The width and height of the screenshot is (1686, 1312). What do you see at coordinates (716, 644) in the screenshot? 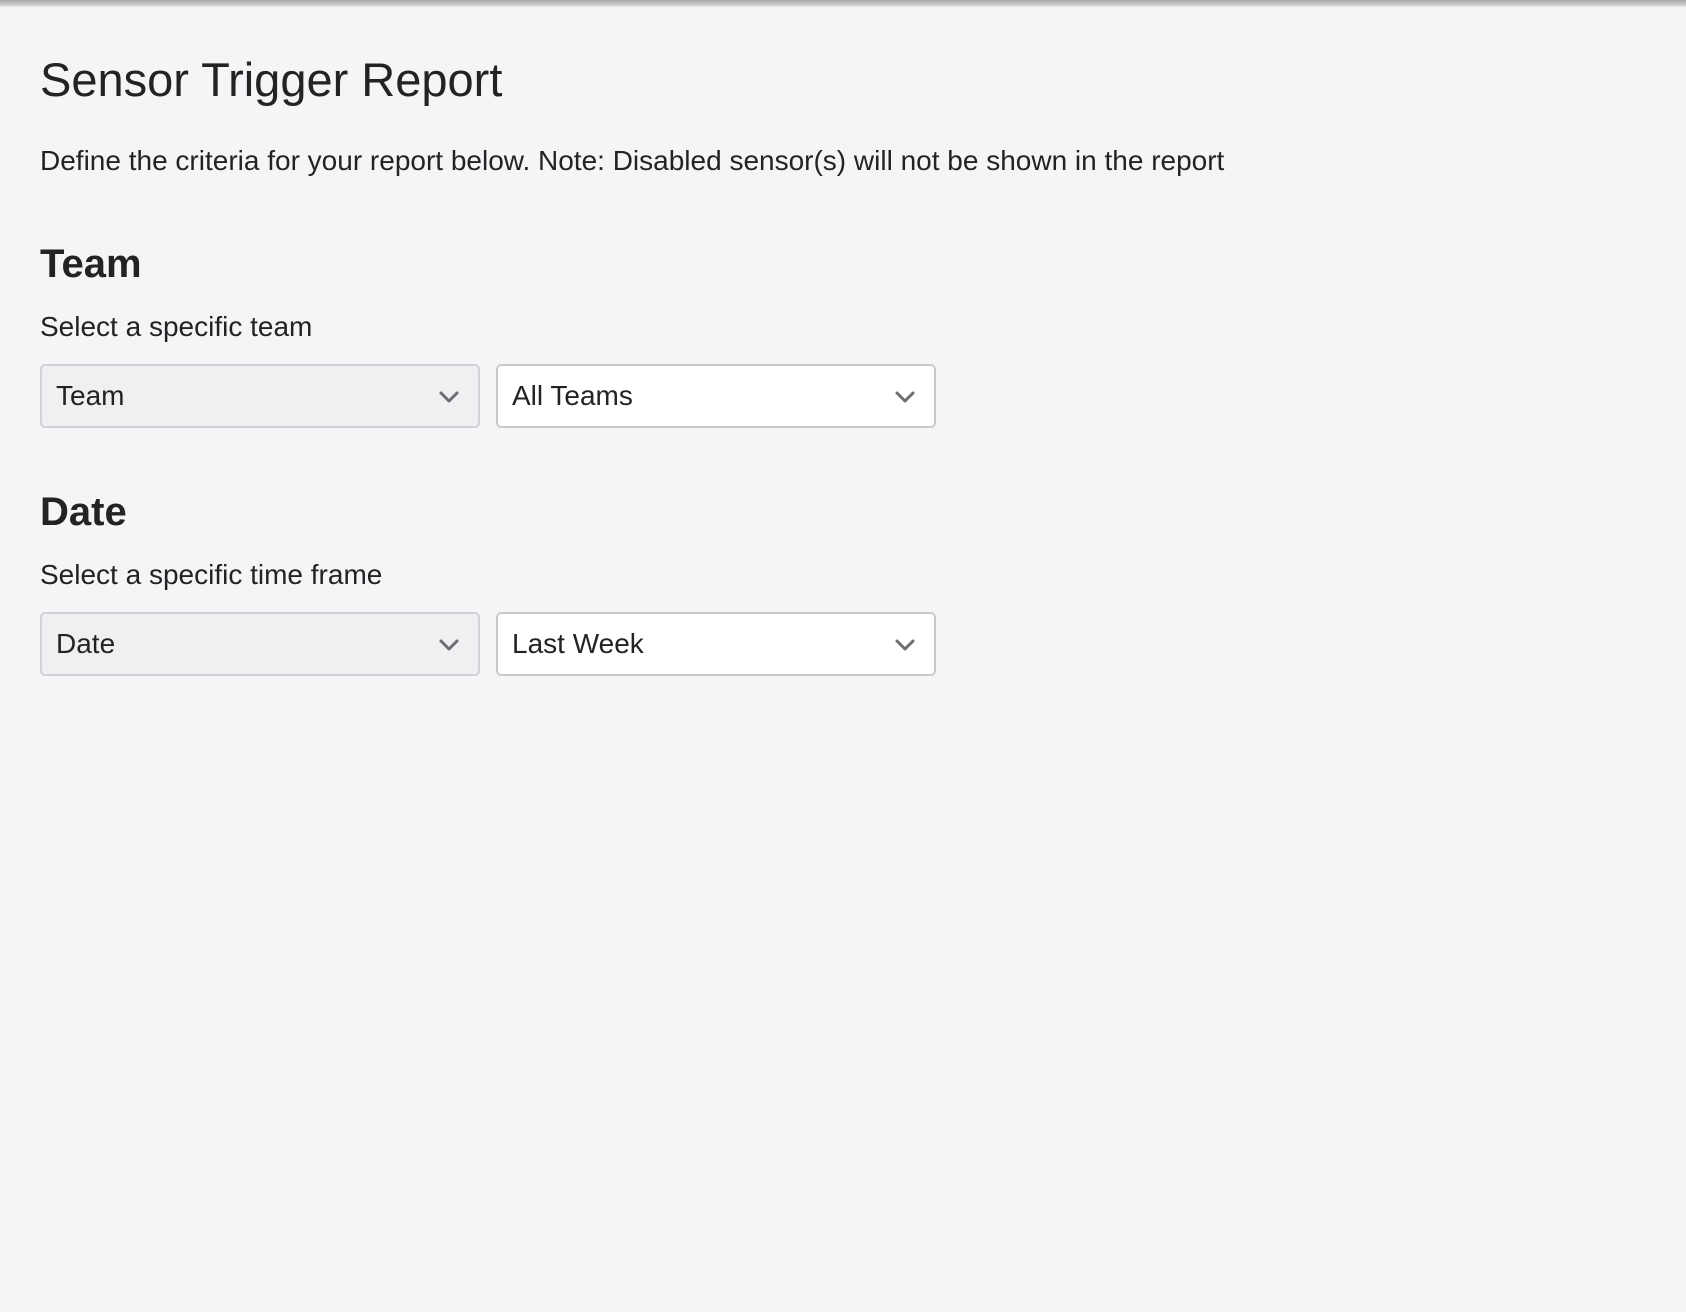
I see `time-frame-select: Last Week` at bounding box center [716, 644].